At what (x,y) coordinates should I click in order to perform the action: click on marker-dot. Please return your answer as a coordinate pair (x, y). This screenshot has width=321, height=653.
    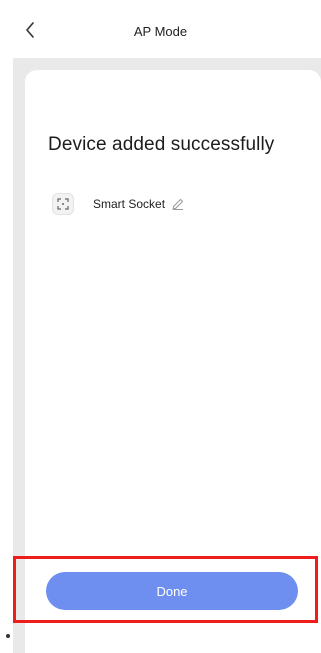
    Looking at the image, I should click on (8, 636).